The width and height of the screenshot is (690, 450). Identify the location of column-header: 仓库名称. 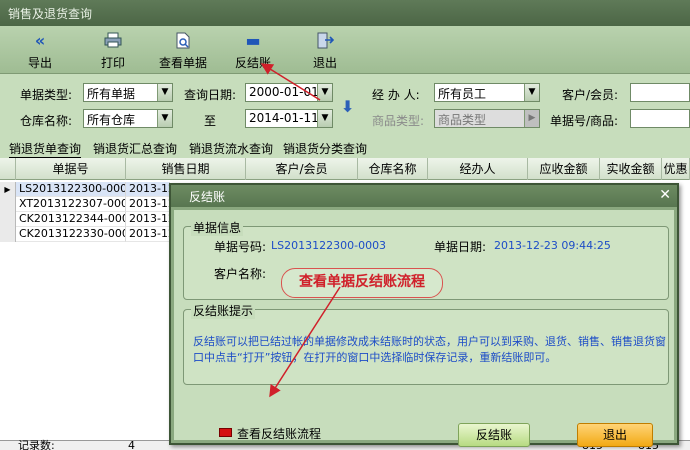
(393, 169).